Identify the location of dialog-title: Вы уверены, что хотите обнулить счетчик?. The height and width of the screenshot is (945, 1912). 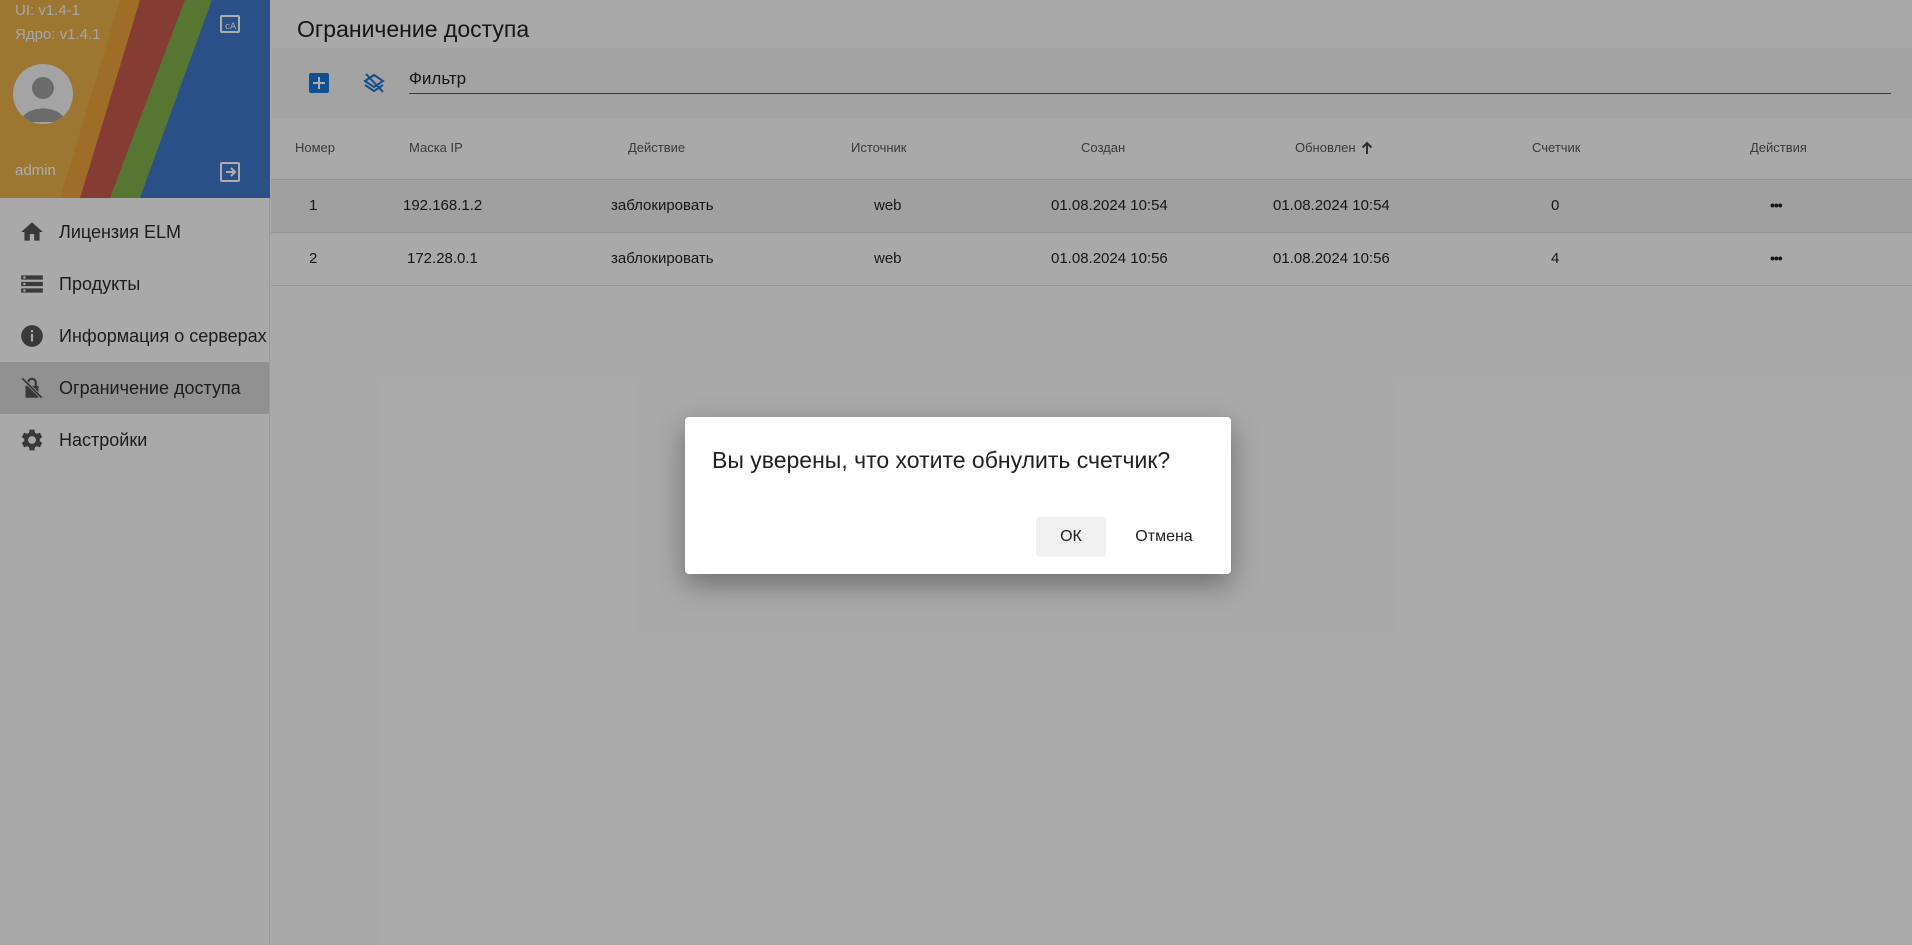
(941, 460).